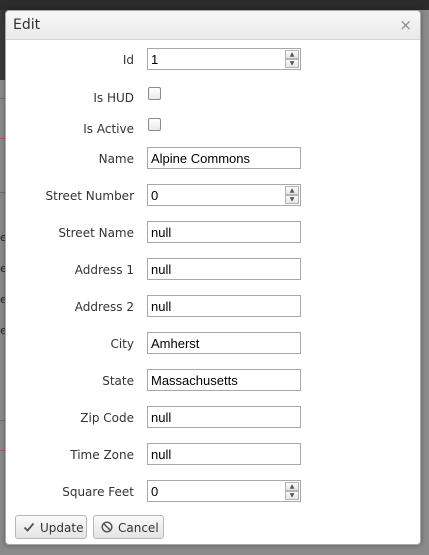 Image resolution: width=429 pixels, height=555 pixels. I want to click on field-row-zip-code: Zip Code null, so click(213, 418).